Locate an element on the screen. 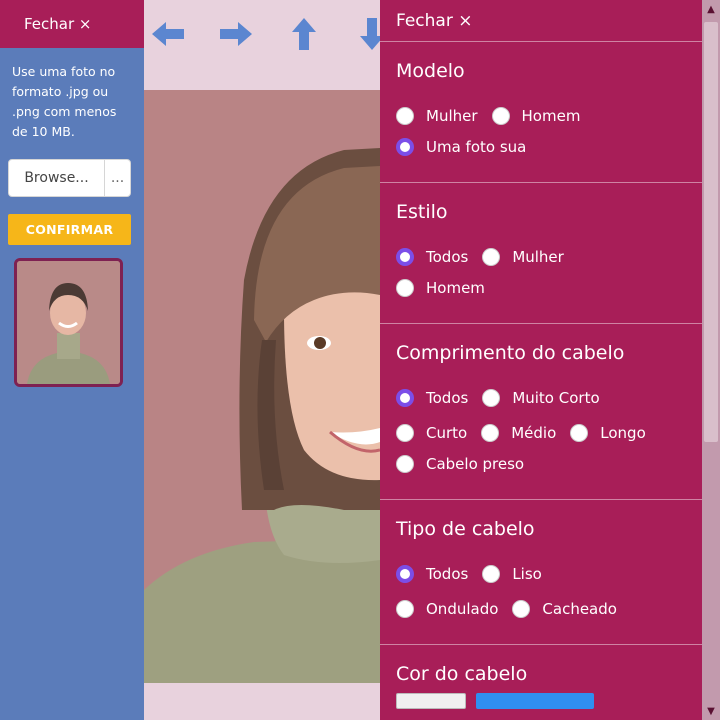  option-row: Todos Muito Corto is located at coordinates (549, 397).